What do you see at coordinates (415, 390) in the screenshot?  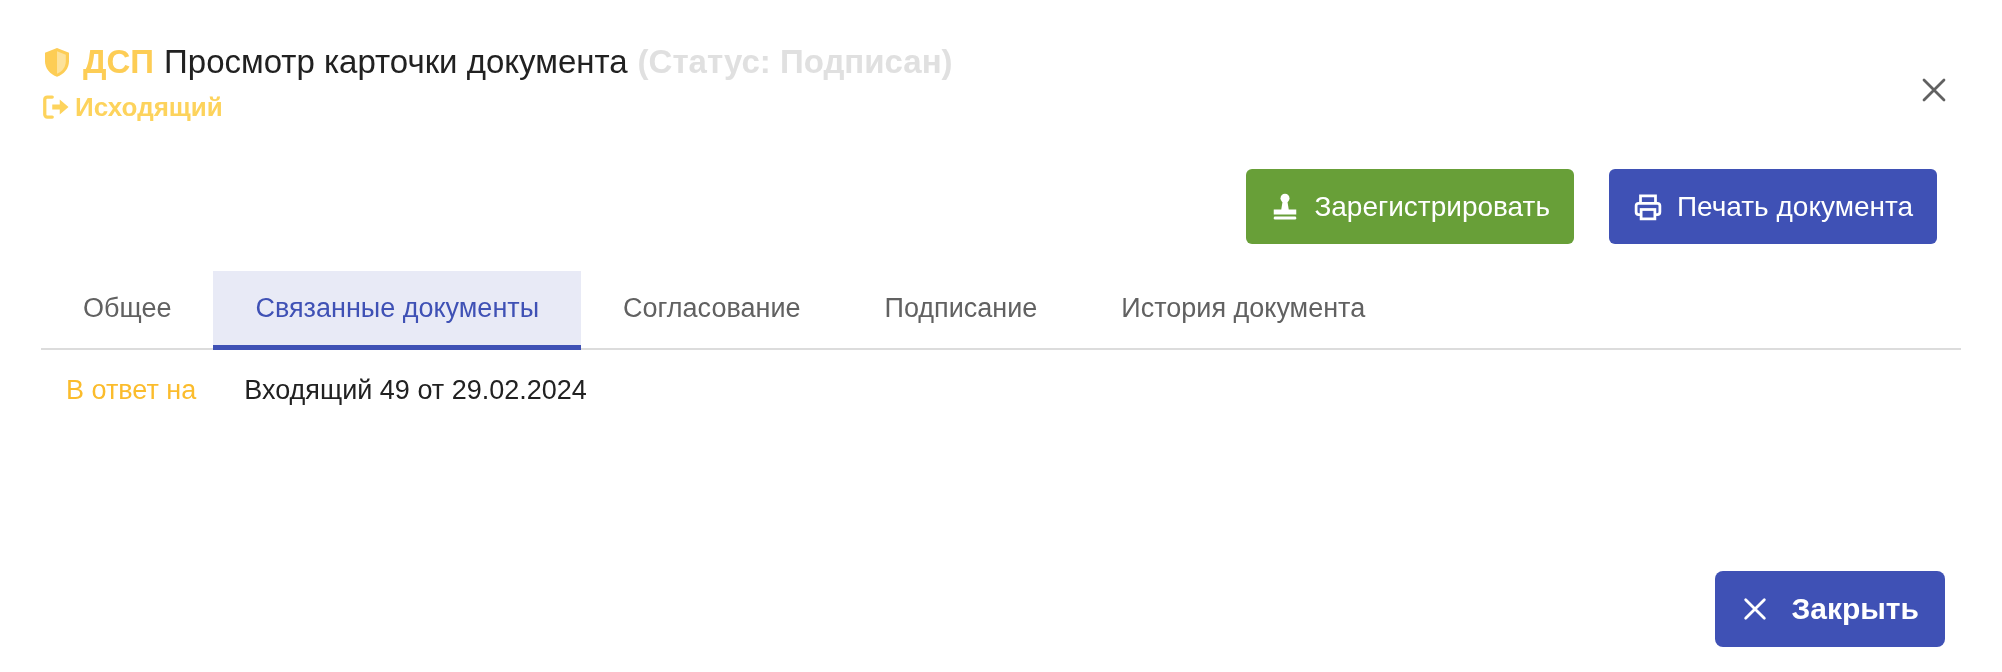 I see `related-document: Входящий 49 от 29.02.2024` at bounding box center [415, 390].